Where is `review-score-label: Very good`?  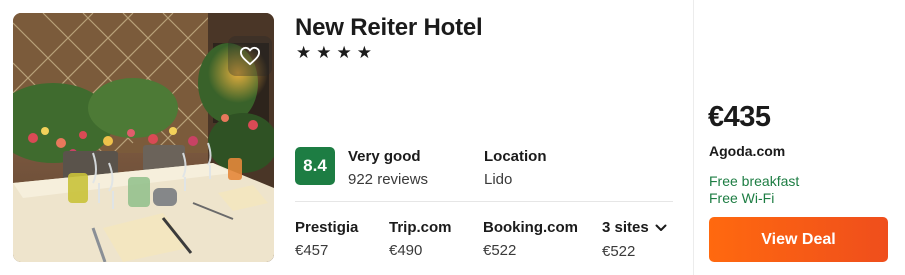
review-score-label: Very good is located at coordinates (384, 156).